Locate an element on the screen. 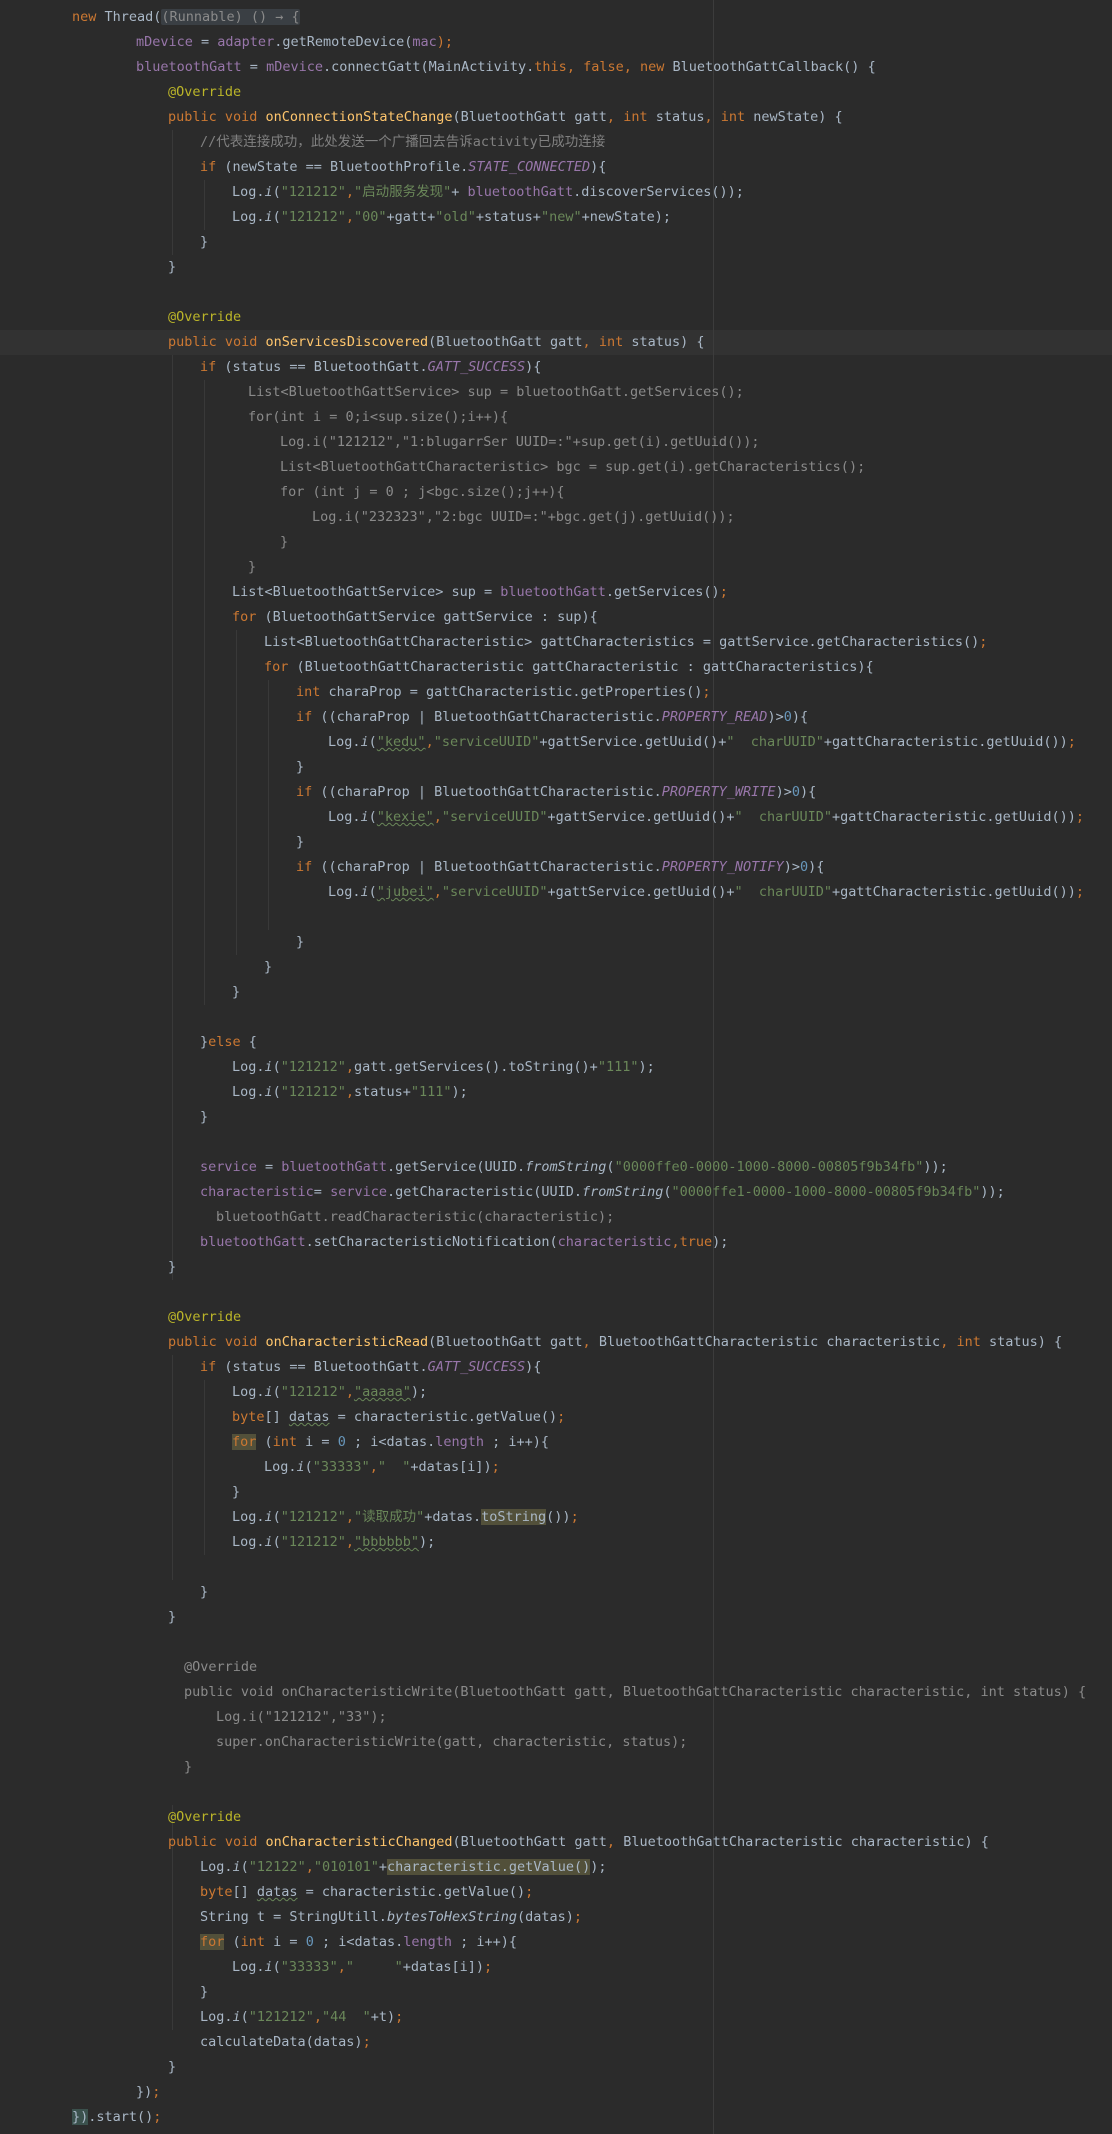  code-line: new Thread((Runnable) () → { is located at coordinates (186, 17).